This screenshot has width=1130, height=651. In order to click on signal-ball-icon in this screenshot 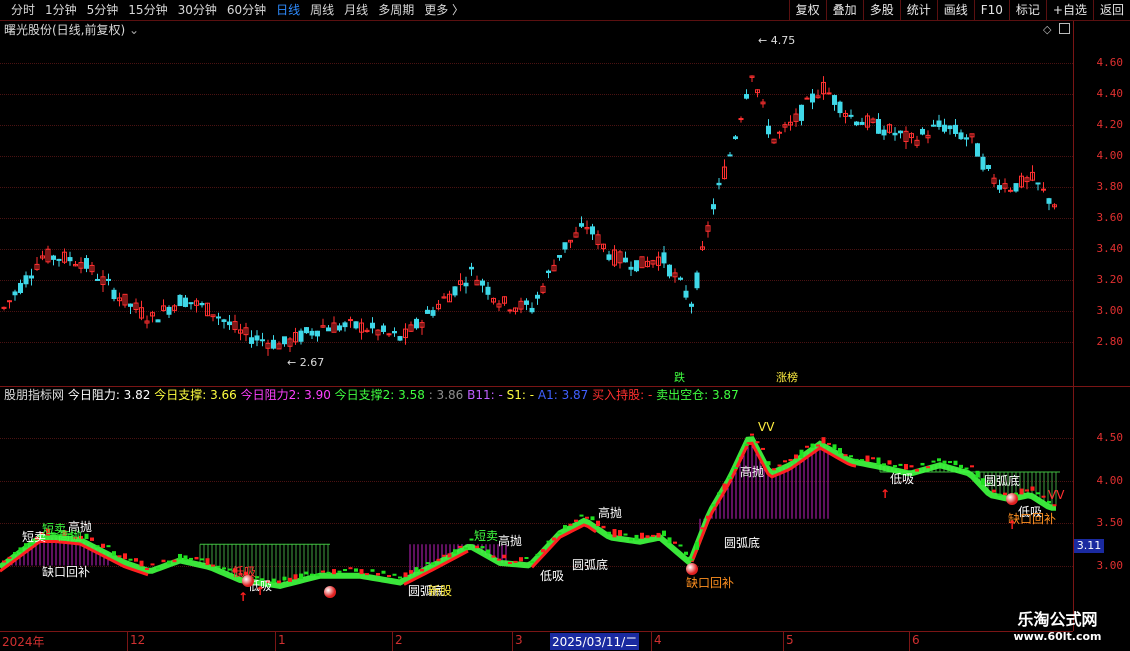, I will do `click(248, 581)`.